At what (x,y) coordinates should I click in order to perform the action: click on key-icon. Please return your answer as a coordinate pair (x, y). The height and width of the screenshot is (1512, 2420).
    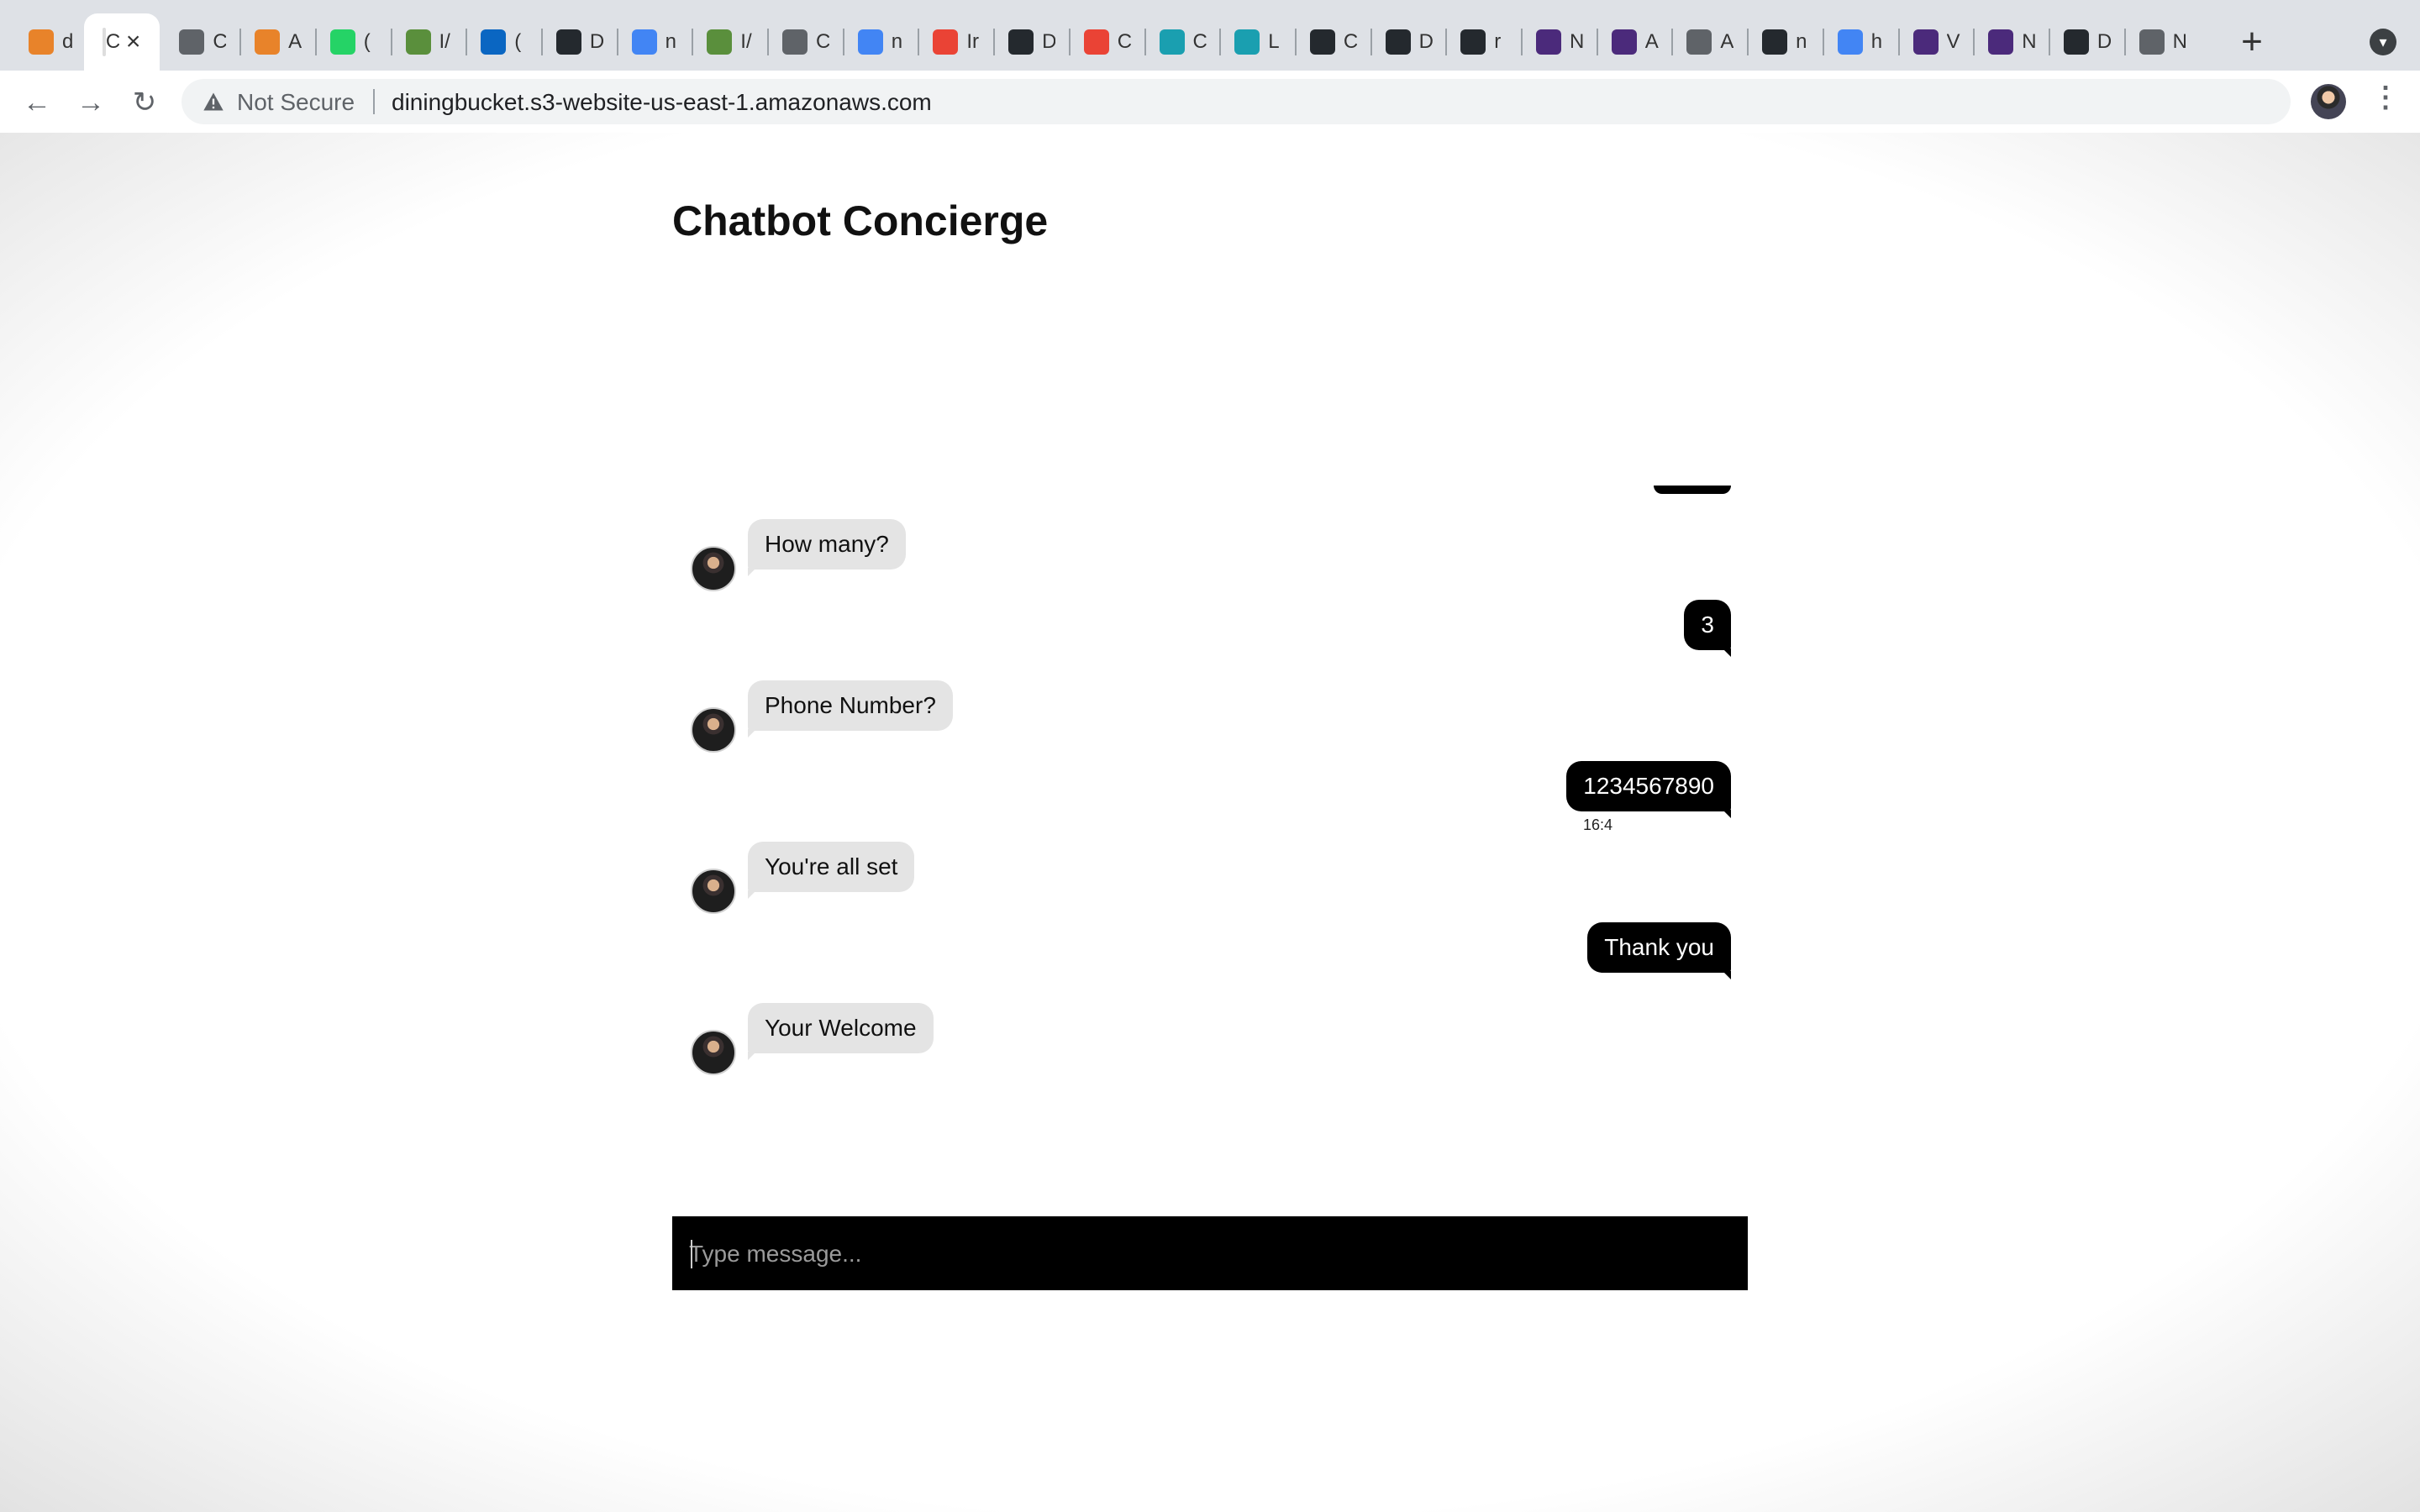
    Looking at the image, I should click on (720, 42).